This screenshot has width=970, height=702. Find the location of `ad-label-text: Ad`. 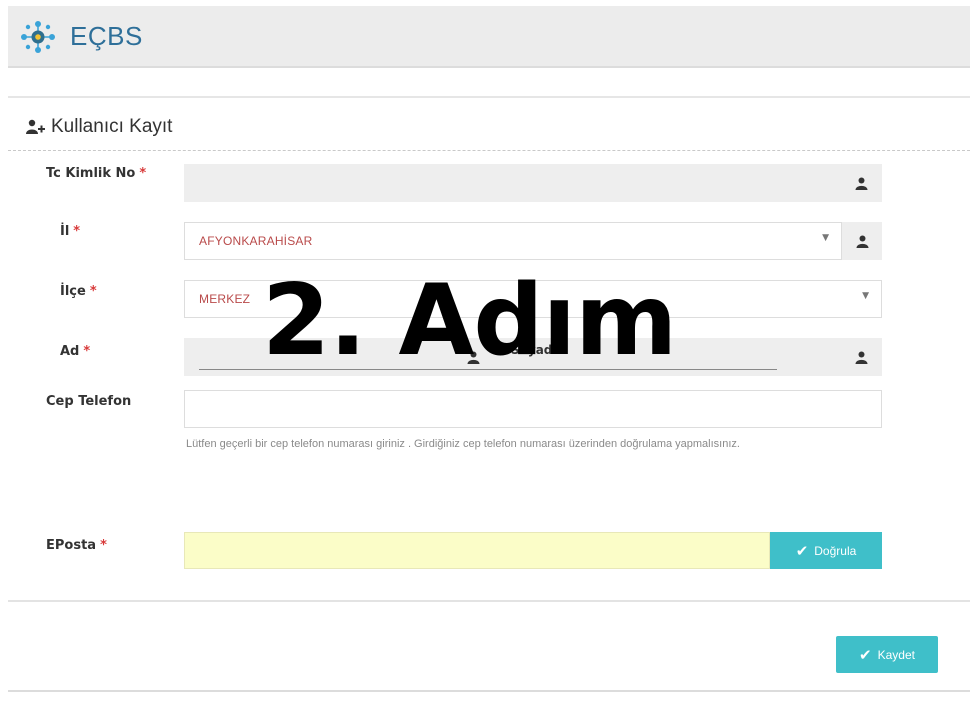

ad-label-text: Ad is located at coordinates (70, 351).